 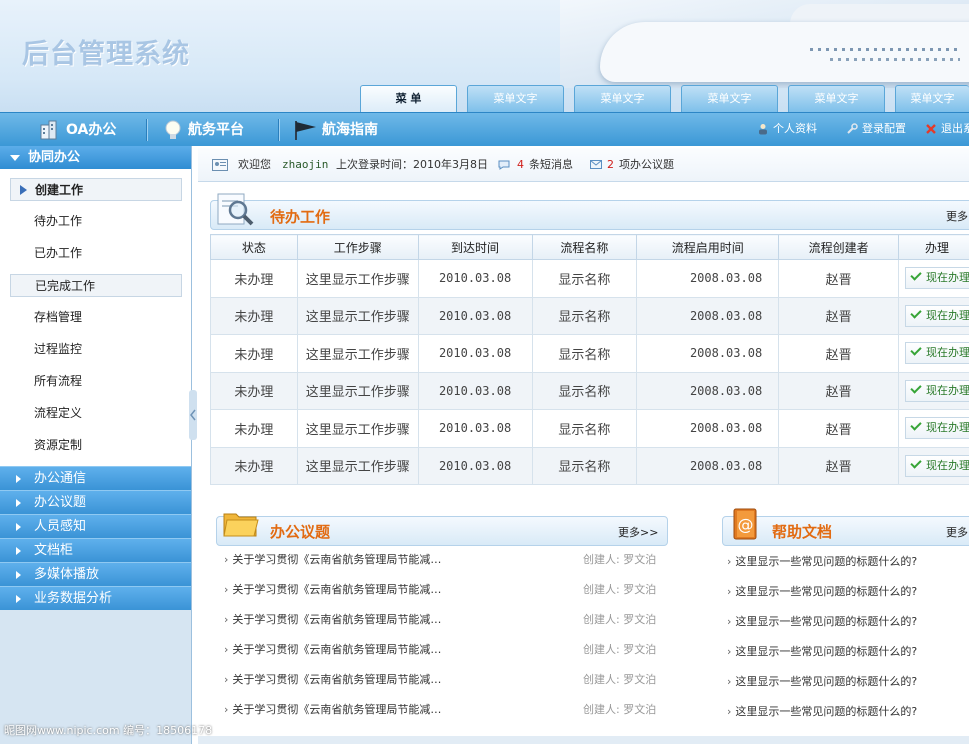 What do you see at coordinates (96, 189) in the screenshot?
I see `sidebar-item-create-work: 创建工作` at bounding box center [96, 189].